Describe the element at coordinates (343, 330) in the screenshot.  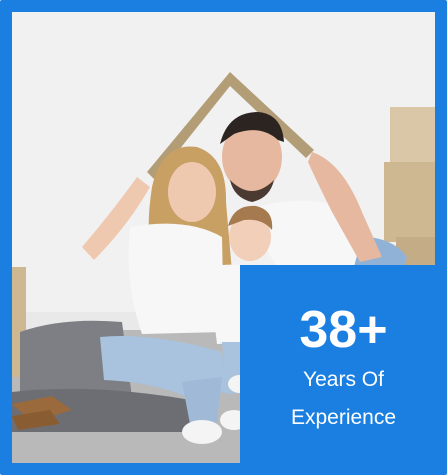
I see `years-count: 38+` at that location.